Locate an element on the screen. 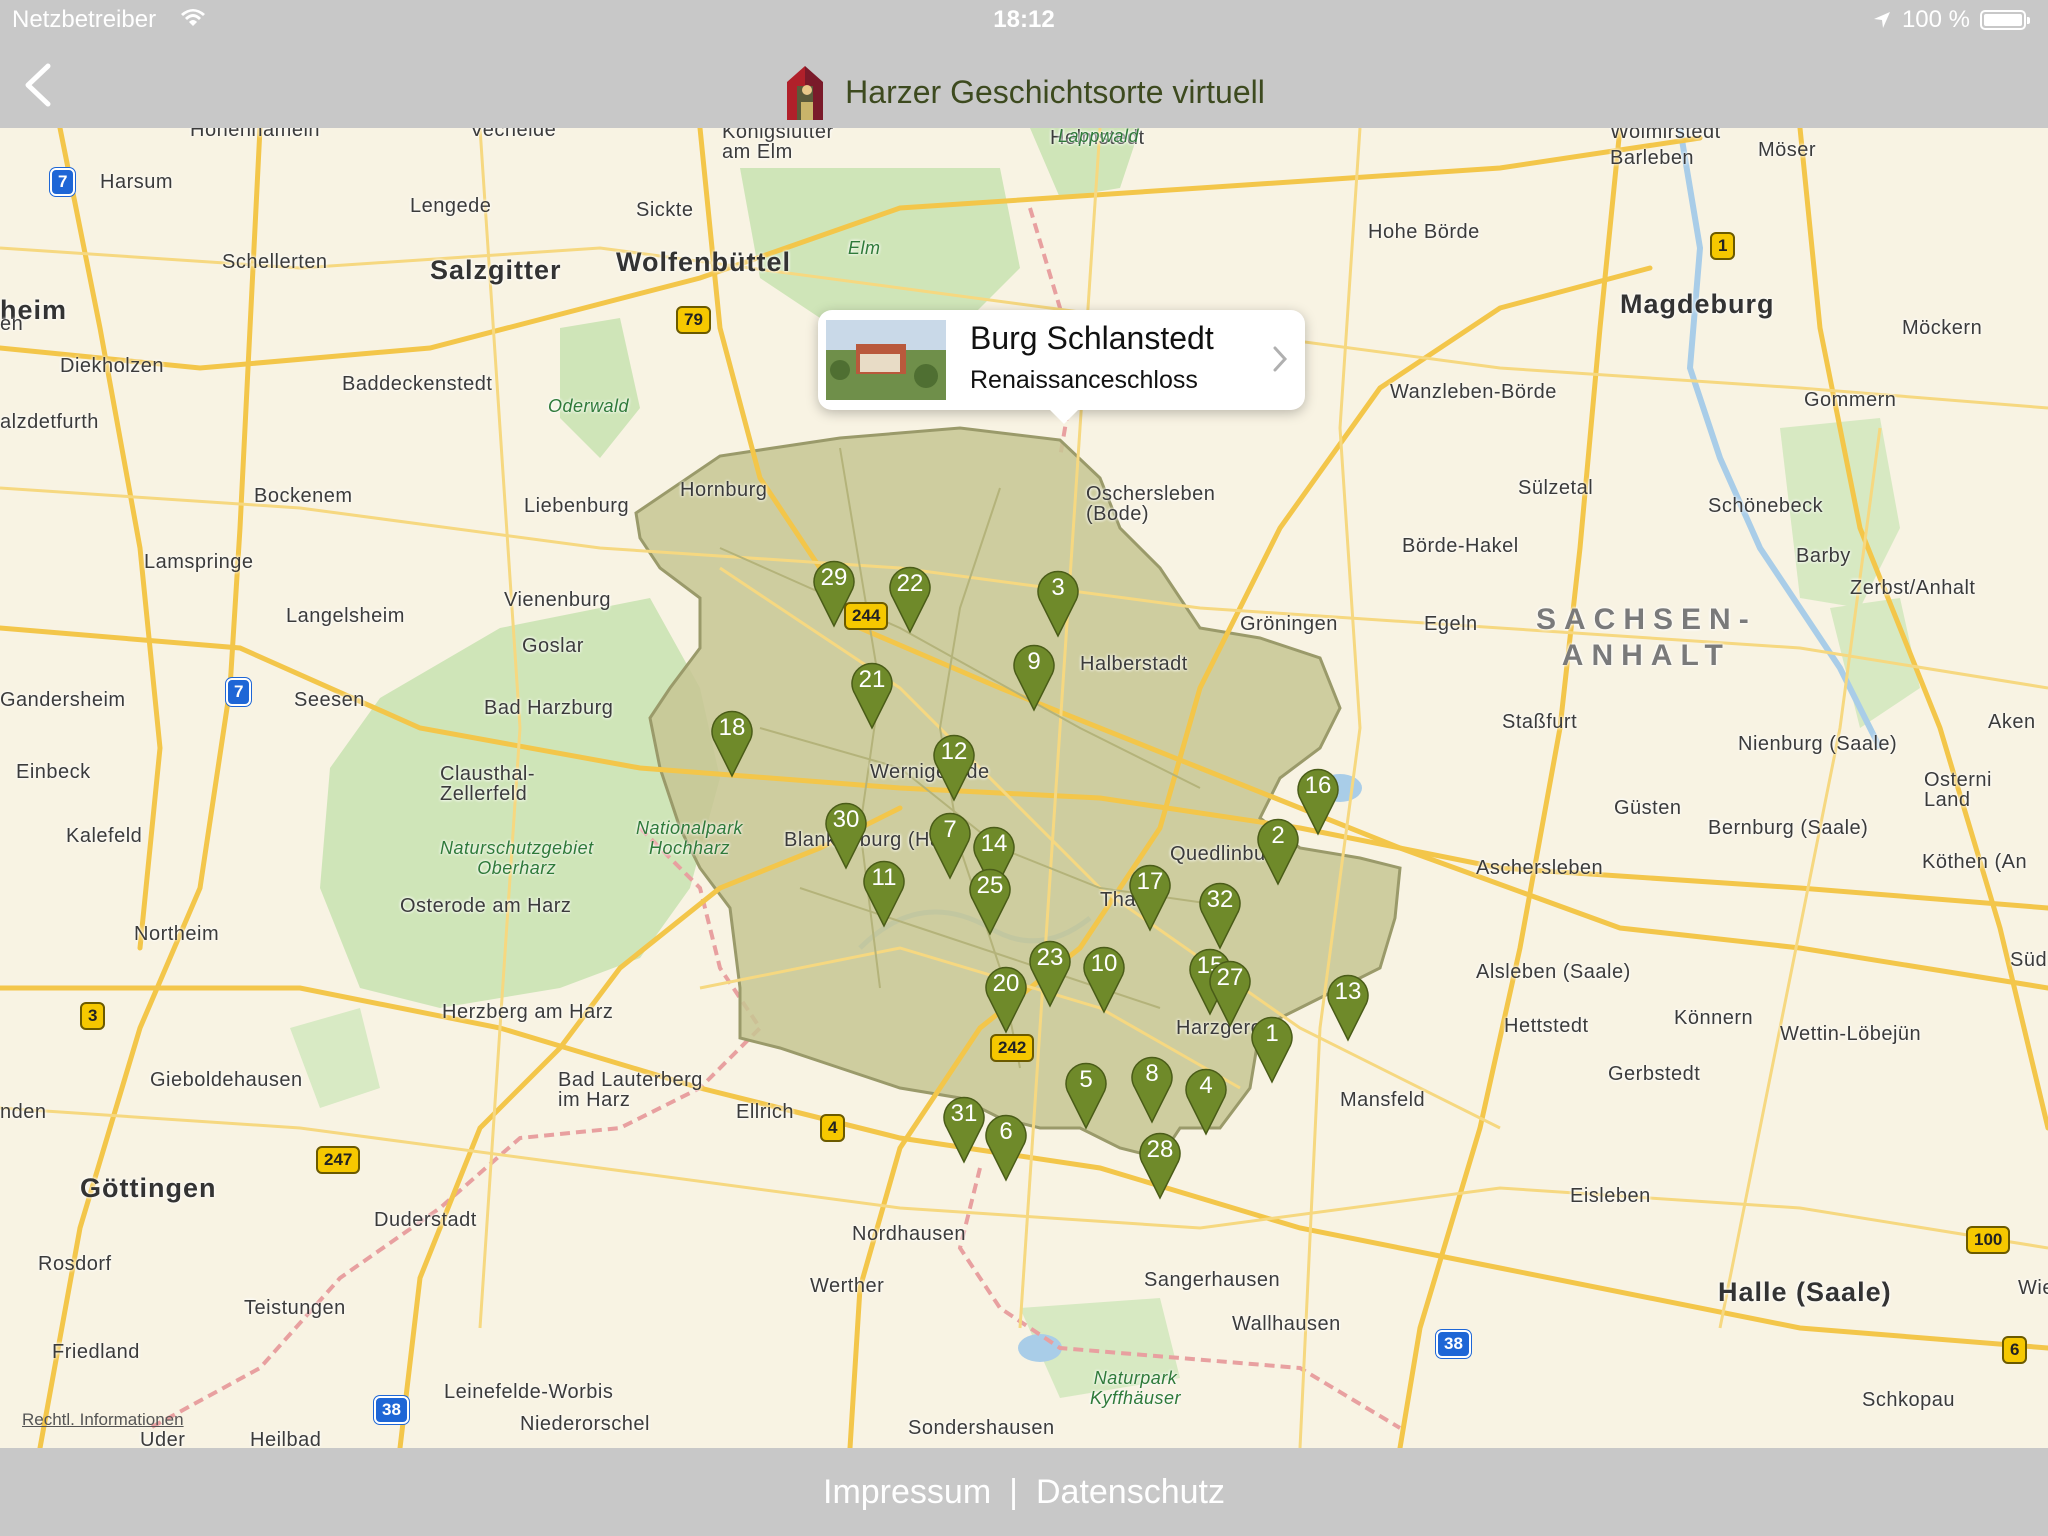 The width and height of the screenshot is (2048, 1536). callout-title: Burg Schlanstedt is located at coordinates (1092, 338).